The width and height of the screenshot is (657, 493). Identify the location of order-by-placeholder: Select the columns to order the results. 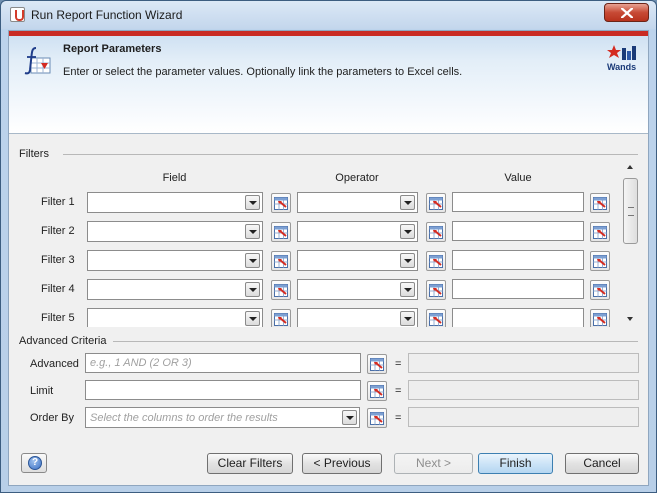
(184, 418).